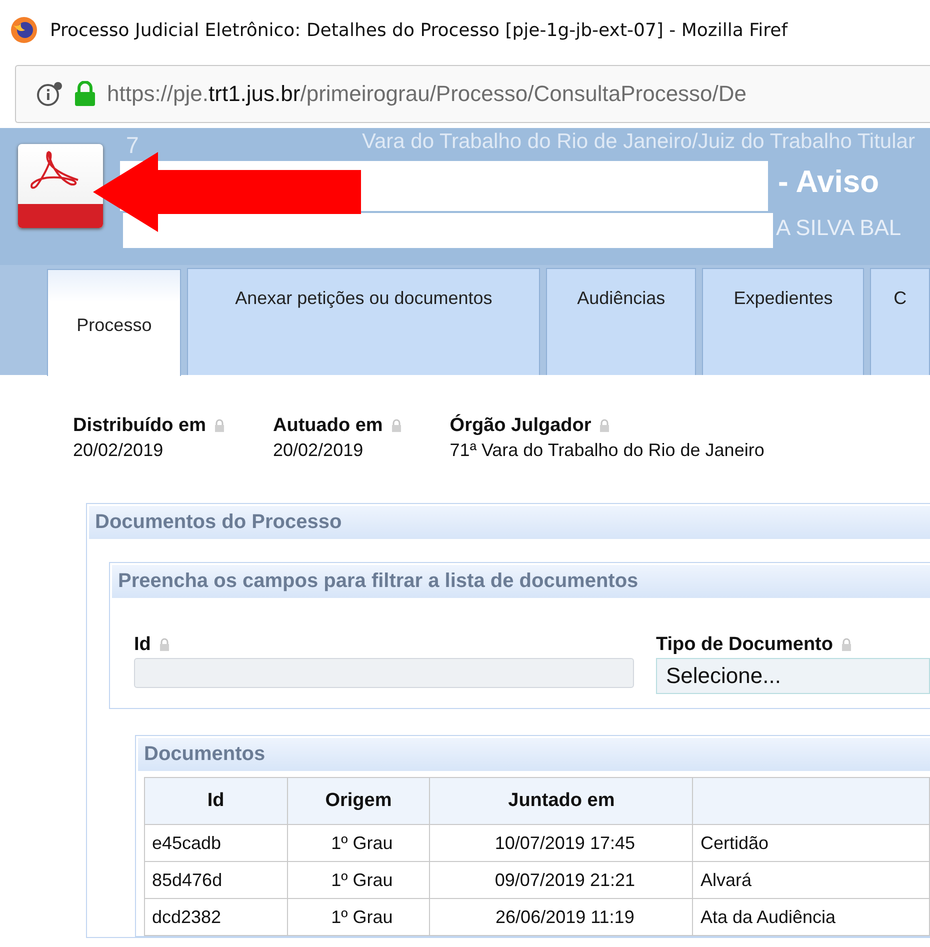 The width and height of the screenshot is (930, 947). What do you see at coordinates (363, 321) in the screenshot?
I see `tab: Anexar petições ou documentos` at bounding box center [363, 321].